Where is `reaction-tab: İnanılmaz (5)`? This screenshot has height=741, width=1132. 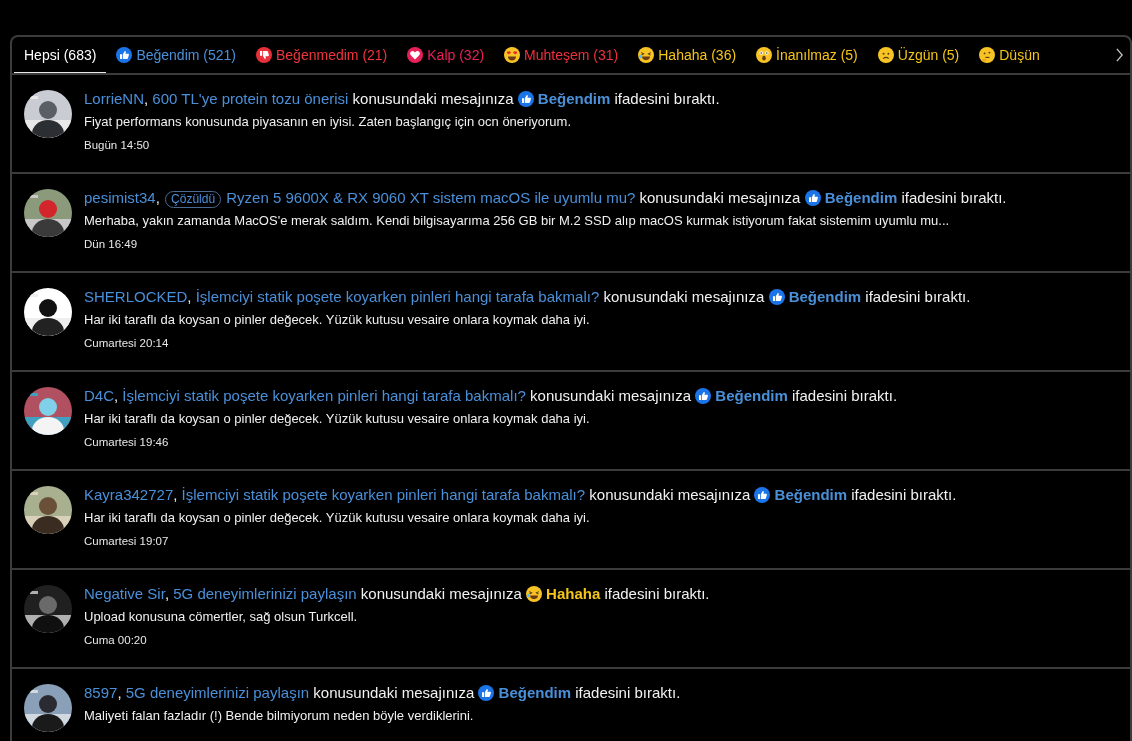
reaction-tab: İnanılmaz (5) is located at coordinates (807, 55).